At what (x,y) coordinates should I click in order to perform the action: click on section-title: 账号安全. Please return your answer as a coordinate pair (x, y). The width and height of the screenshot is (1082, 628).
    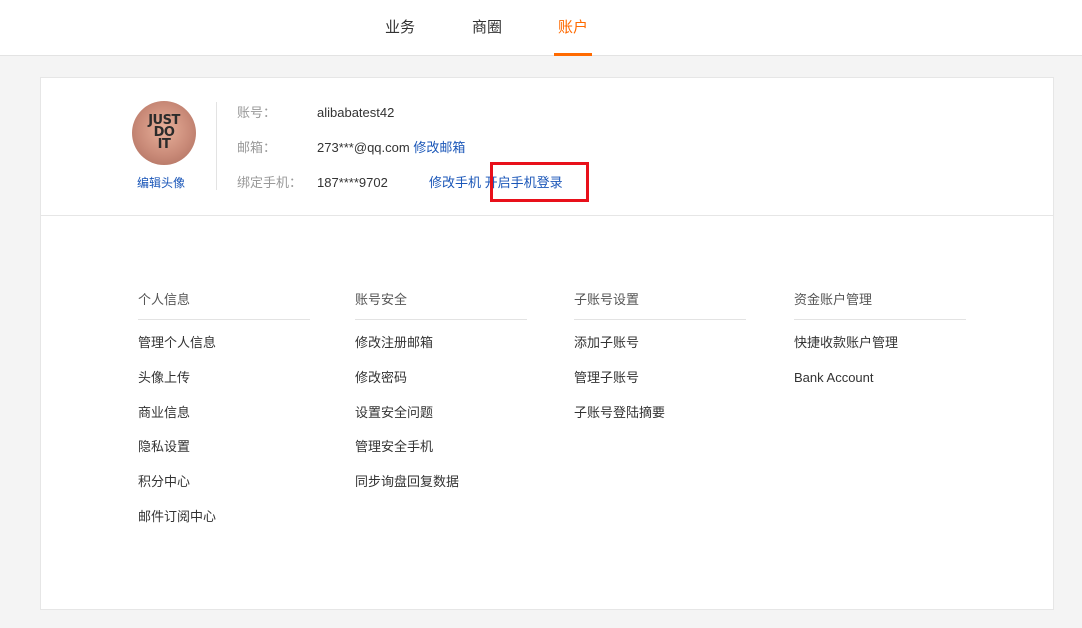
    Looking at the image, I should click on (441, 304).